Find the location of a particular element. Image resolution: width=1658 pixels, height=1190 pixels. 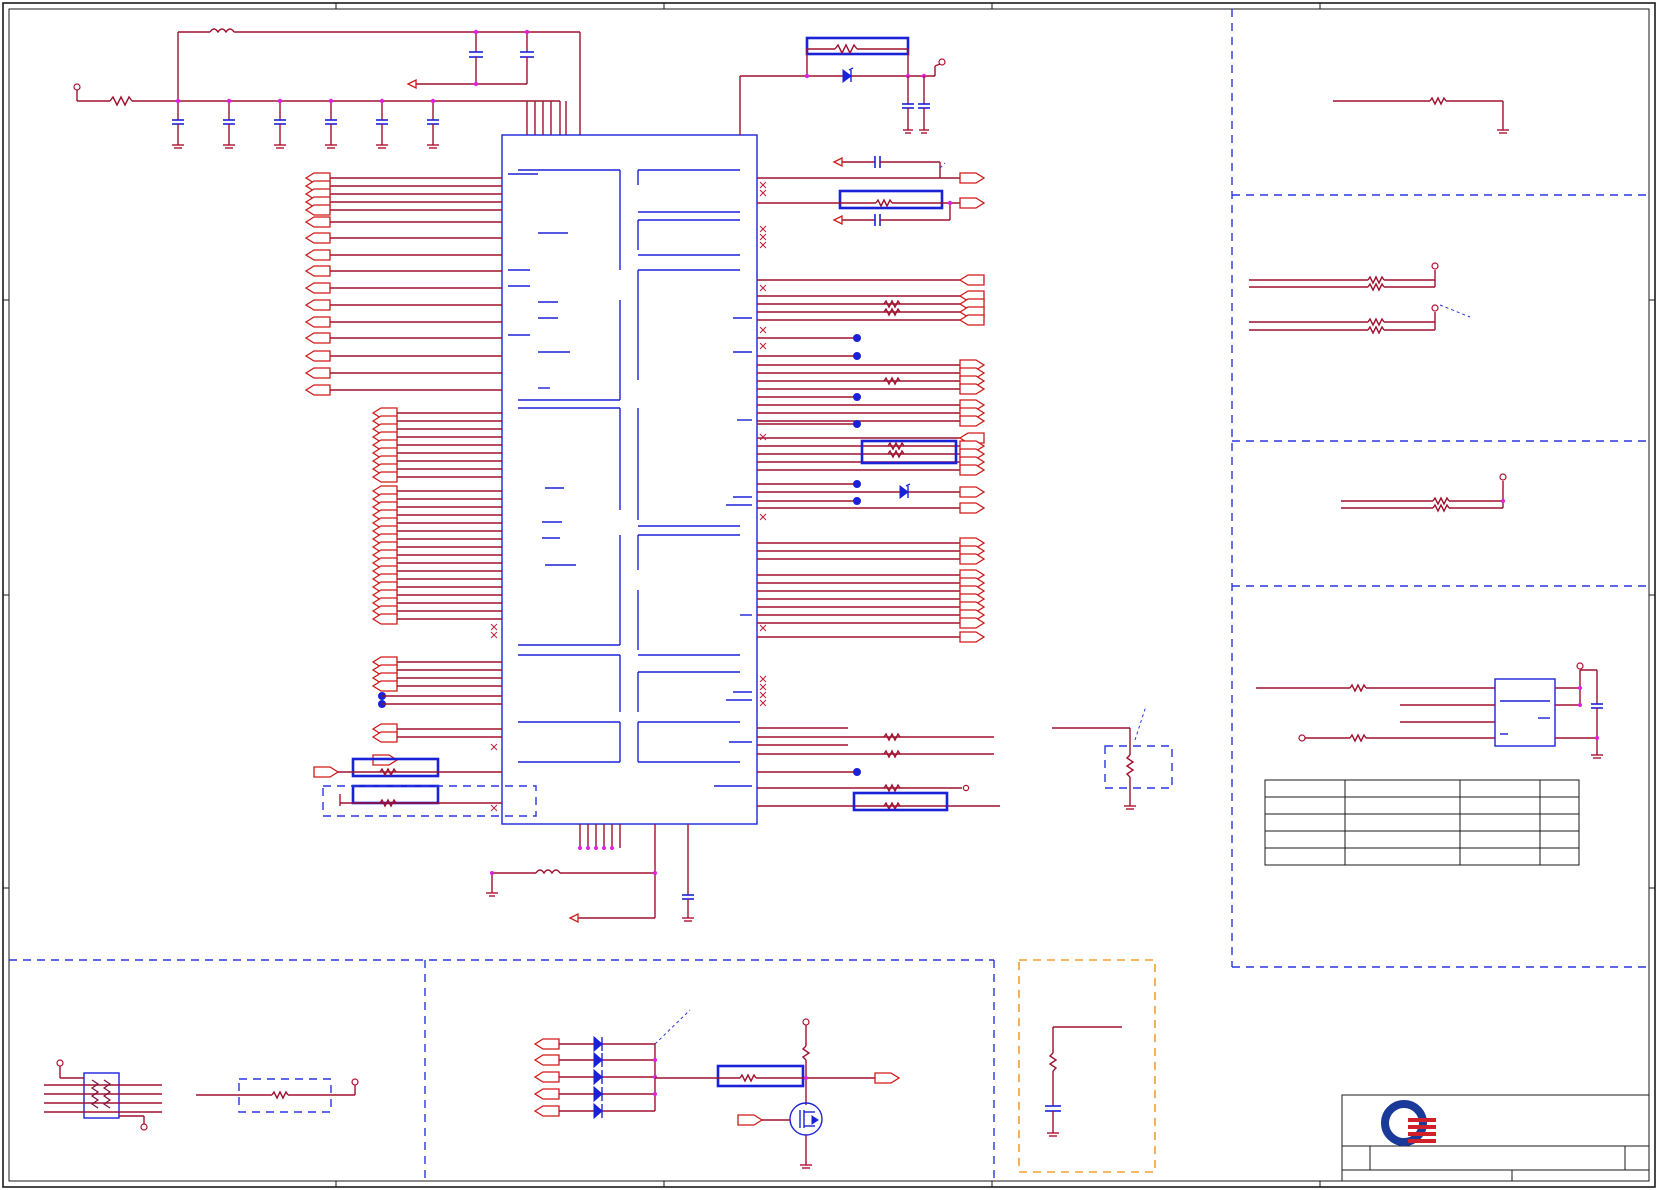

left-signal-nets is located at coordinates (403, 492).